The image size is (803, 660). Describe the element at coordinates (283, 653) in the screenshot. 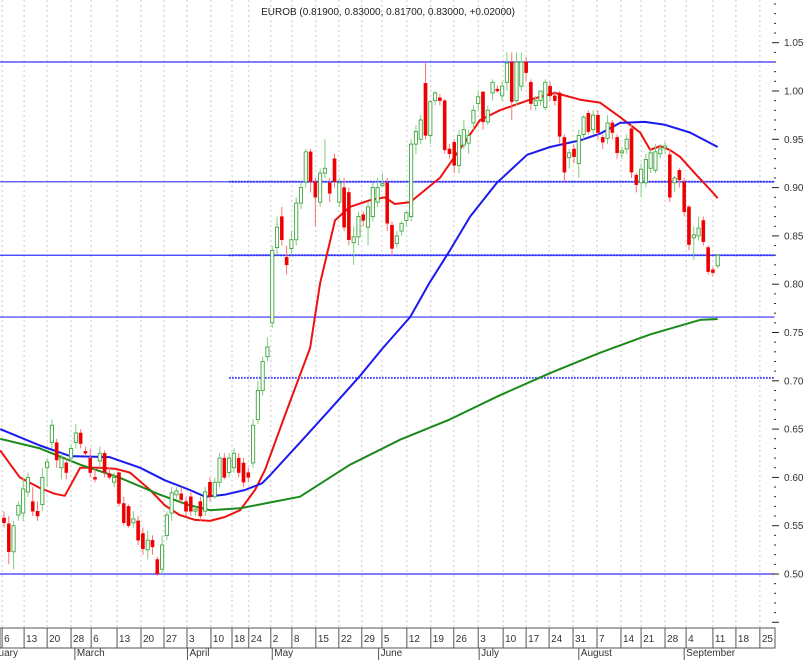

I see `month-label: May` at that location.